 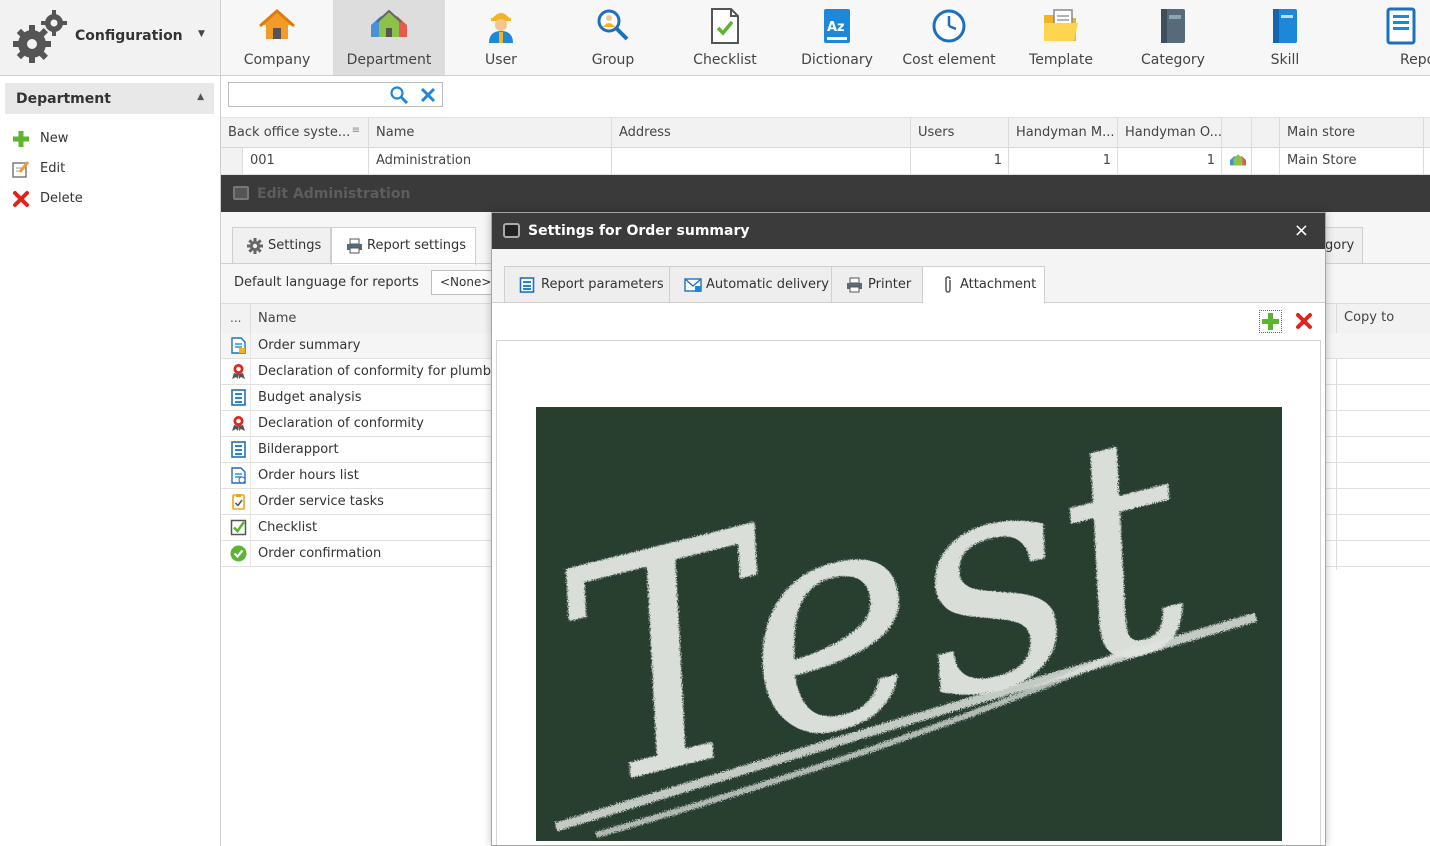 I want to click on cell-handyman-m: 1, so click(x=1063, y=161).